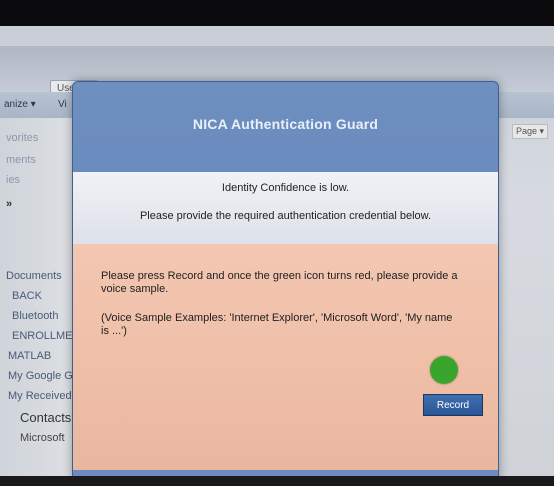 The height and width of the screenshot is (486, 554). Describe the element at coordinates (42, 438) in the screenshot. I see `nav-item-microsoft: Microsoft` at that location.